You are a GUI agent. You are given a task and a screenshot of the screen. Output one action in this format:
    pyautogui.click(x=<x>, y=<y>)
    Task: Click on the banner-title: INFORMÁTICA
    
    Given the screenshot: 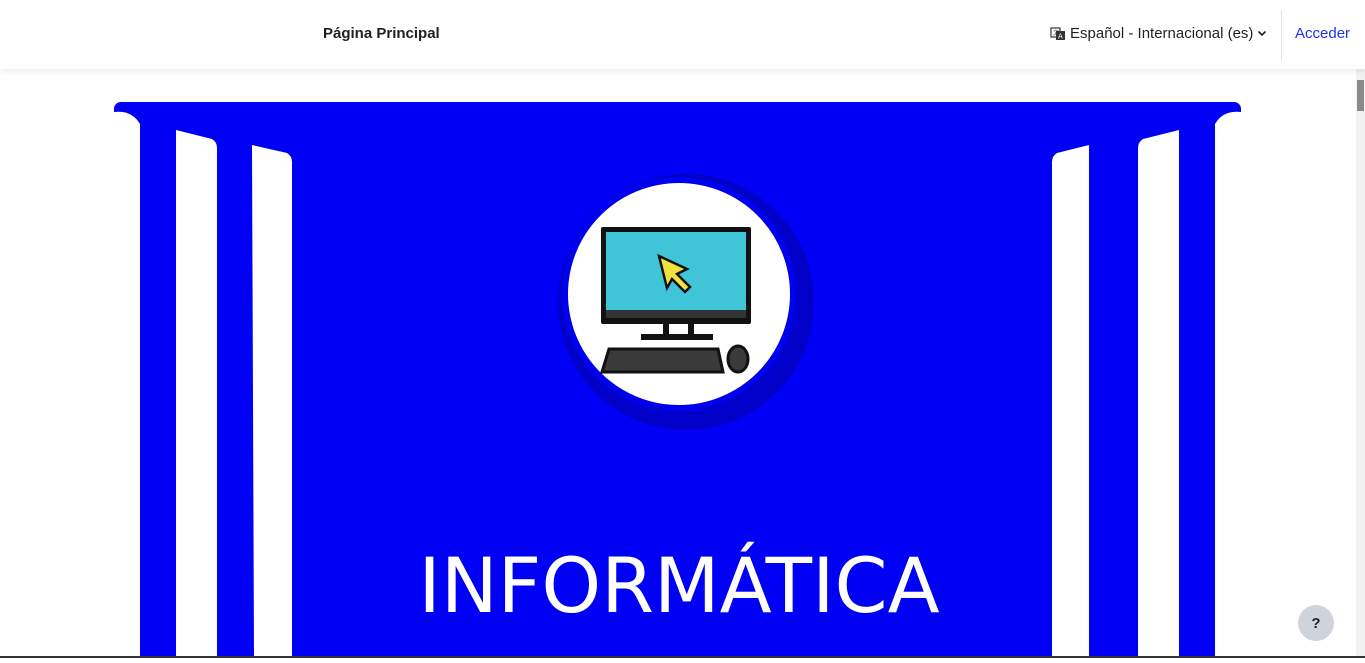 What is the action you would take?
    pyautogui.click(x=678, y=585)
    